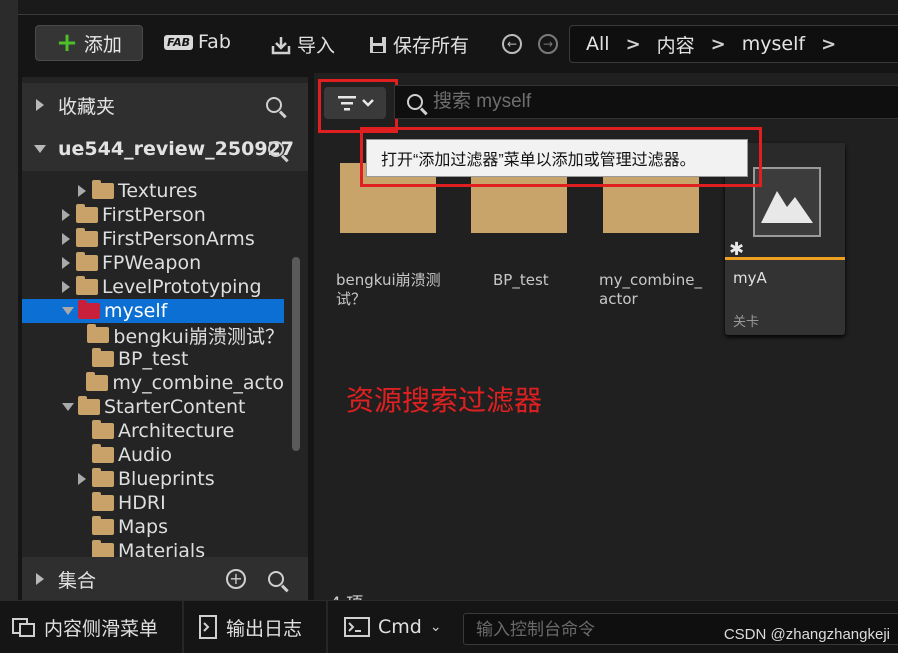 The image size is (898, 653). Describe the element at coordinates (773, 44) in the screenshot. I see `breadcrumb-myself: myself` at that location.